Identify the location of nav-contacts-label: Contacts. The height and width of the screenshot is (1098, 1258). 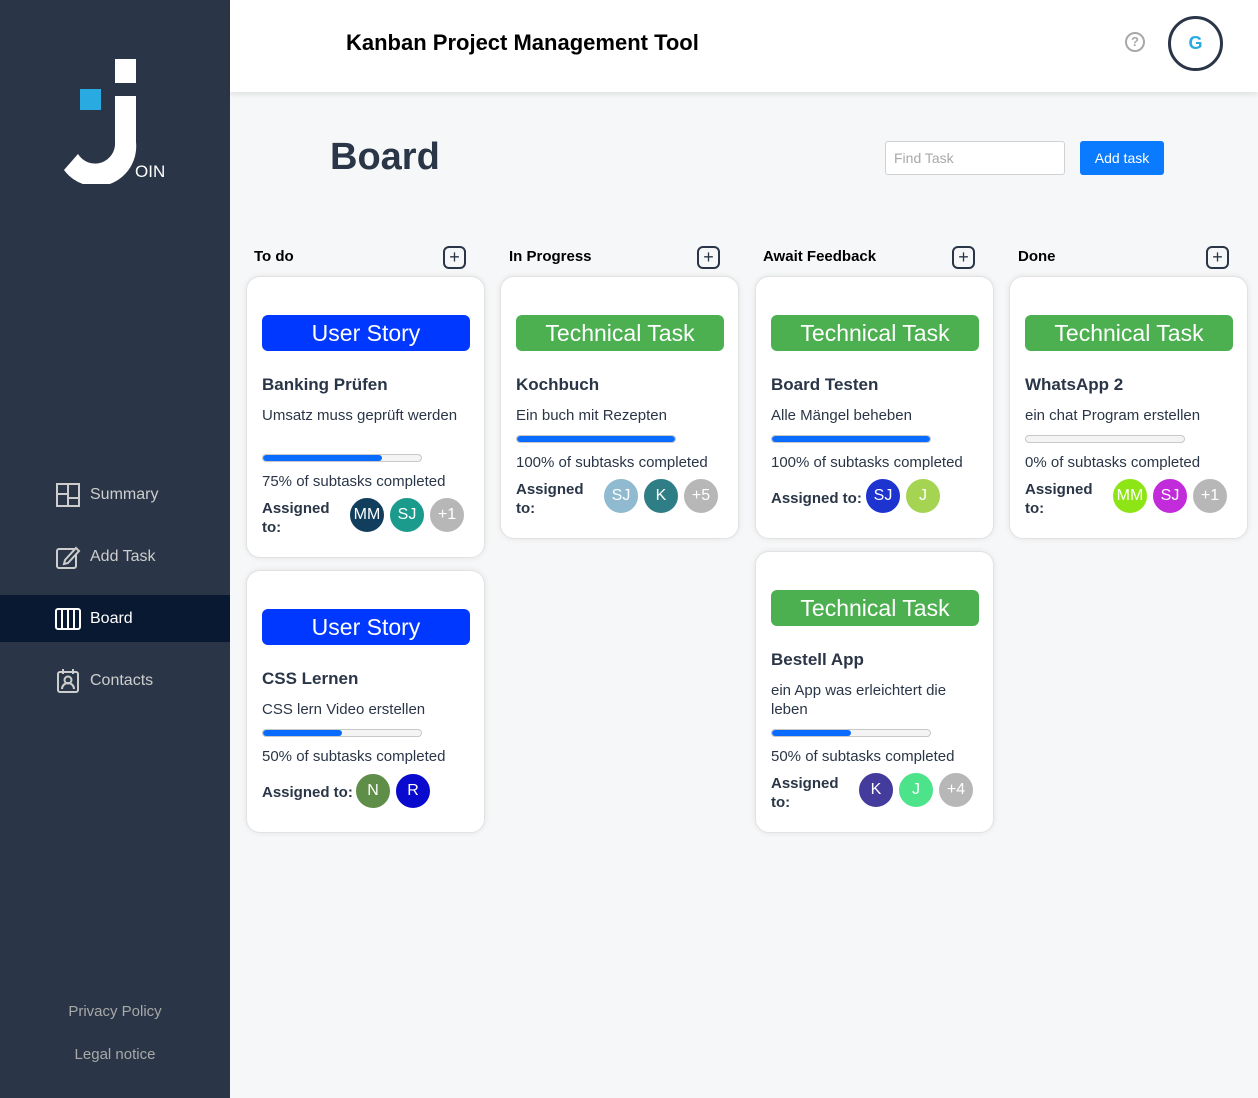
(122, 680).